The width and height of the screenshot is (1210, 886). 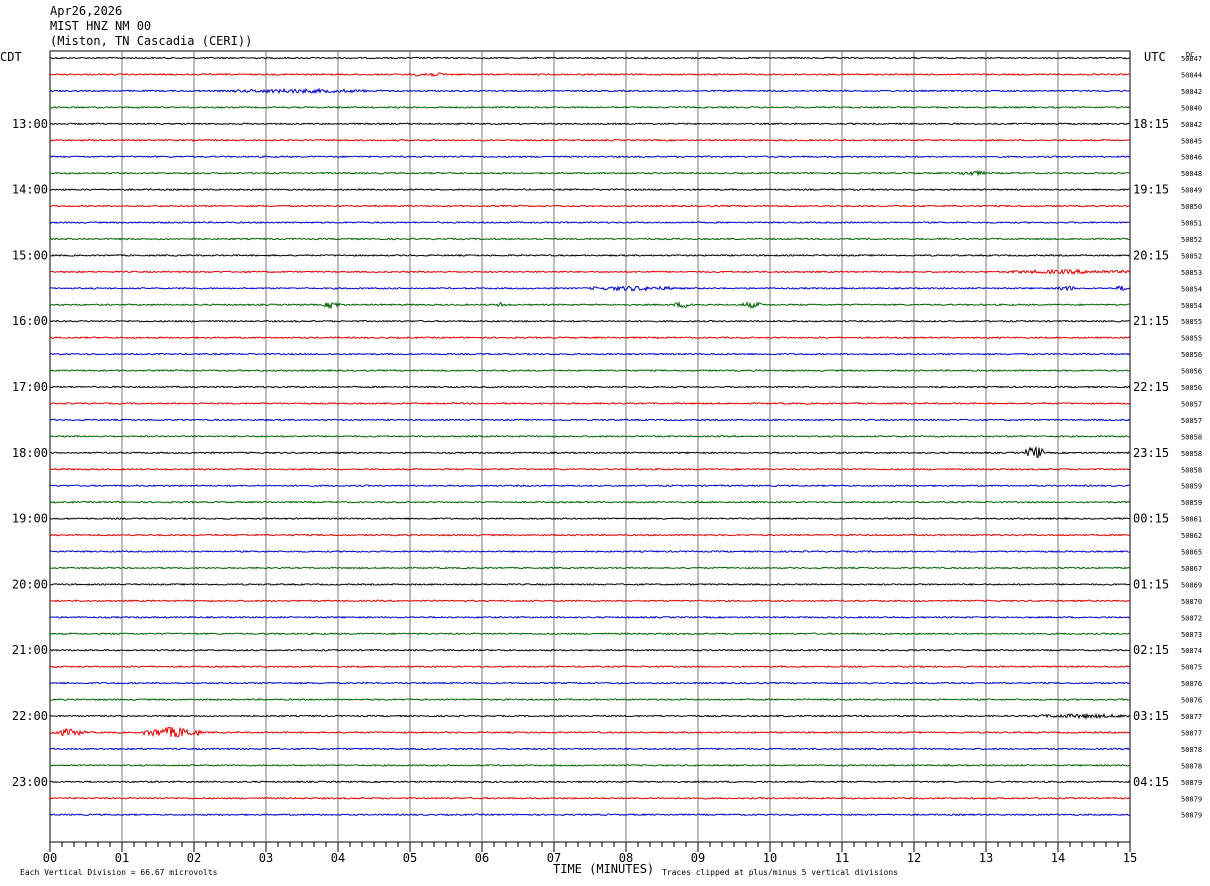 I want to click on dc-offset-label: 50849, so click(x=1191, y=191).